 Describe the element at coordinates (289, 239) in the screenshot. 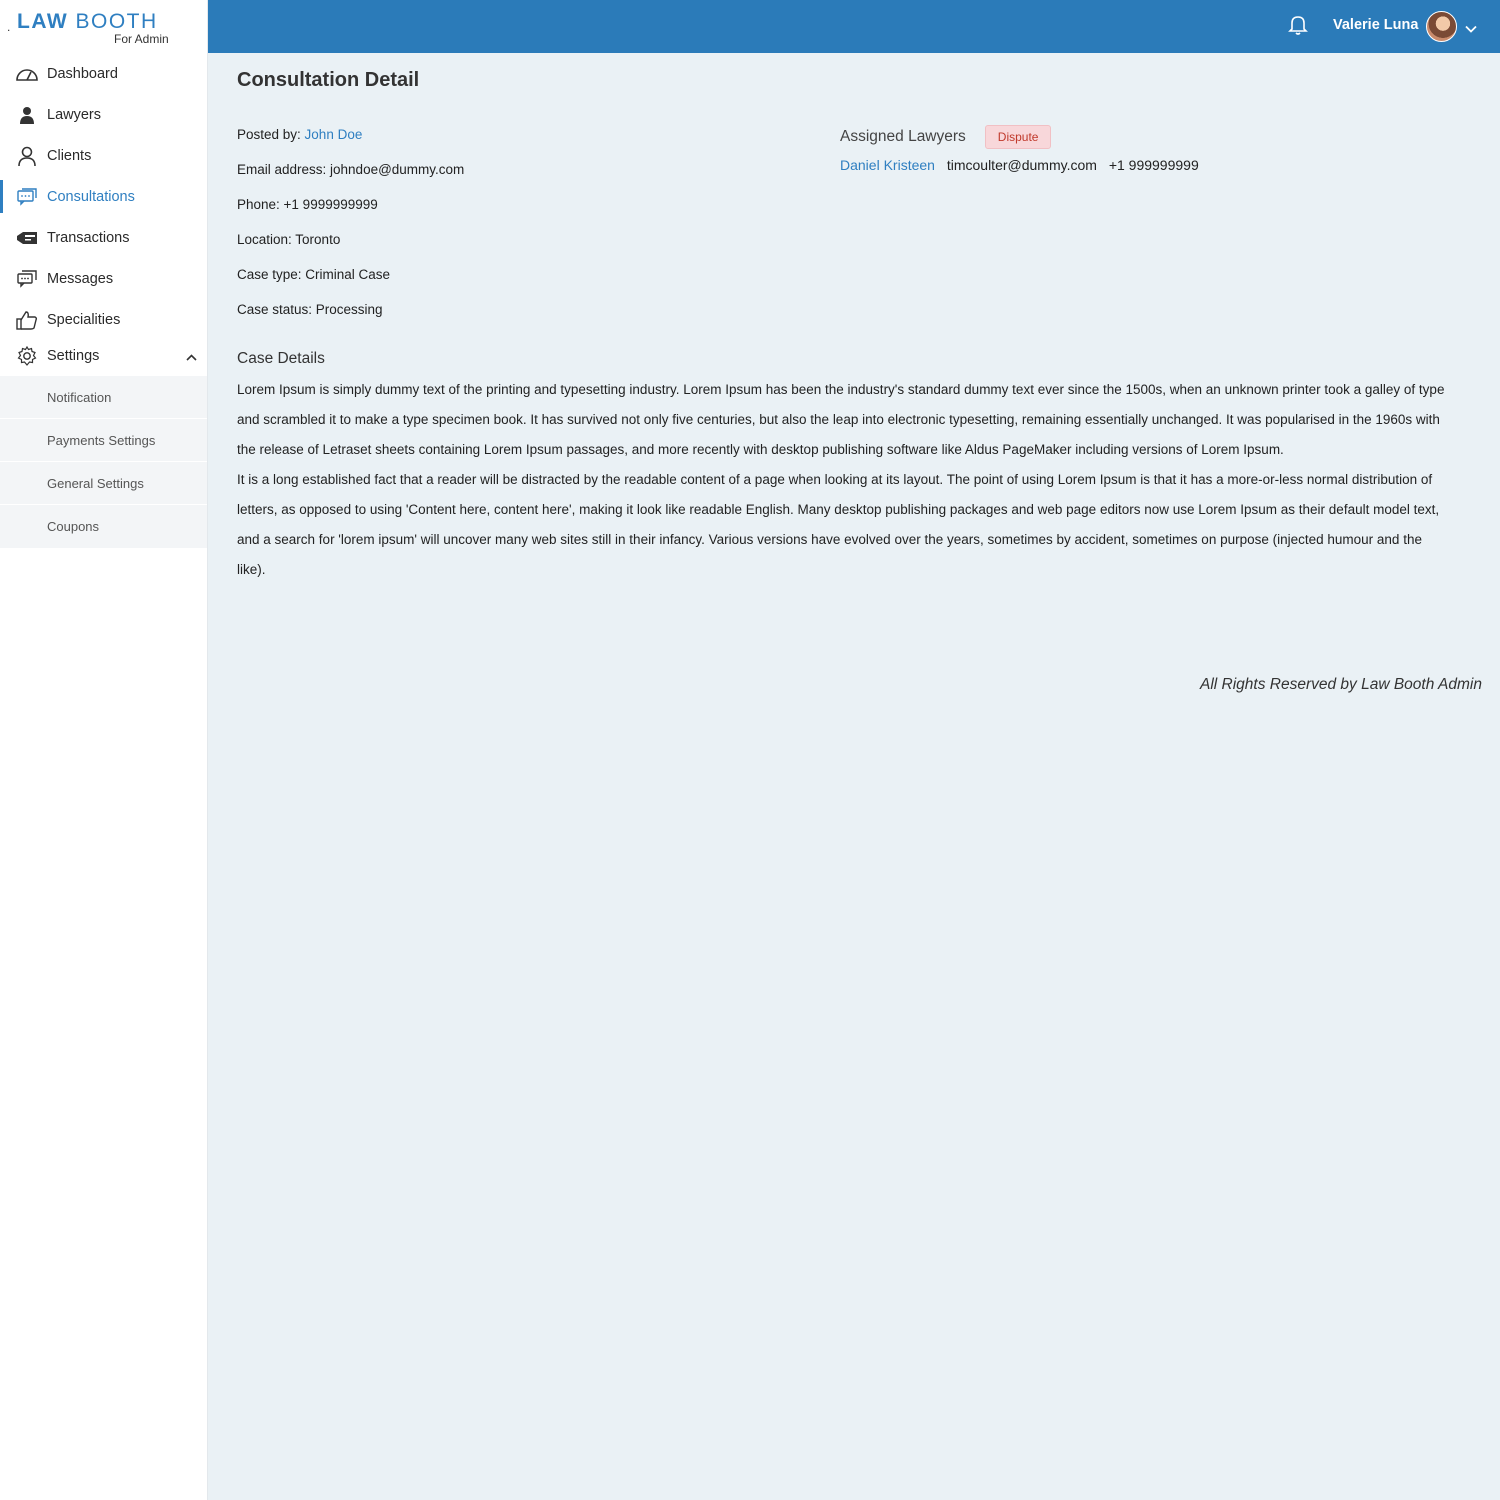

I see `location-row: Location: Toronto` at that location.